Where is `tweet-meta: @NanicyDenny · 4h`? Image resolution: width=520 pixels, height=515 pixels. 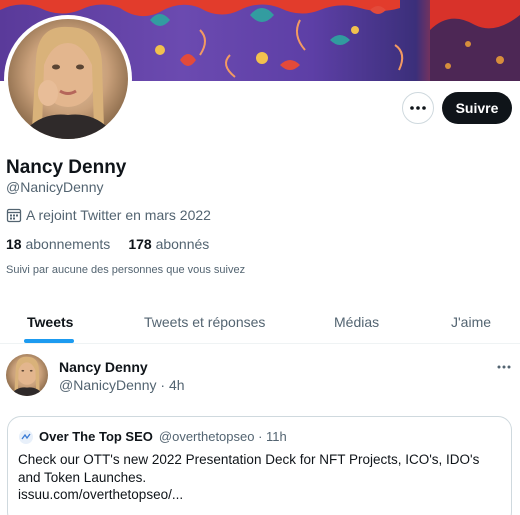 tweet-meta: @NanicyDenny · 4h is located at coordinates (122, 385).